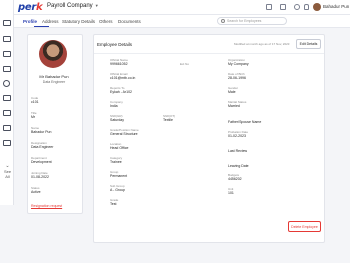 The height and width of the screenshot is (263, 350). I want to click on detail-gender: Gender Male, so click(233, 90).